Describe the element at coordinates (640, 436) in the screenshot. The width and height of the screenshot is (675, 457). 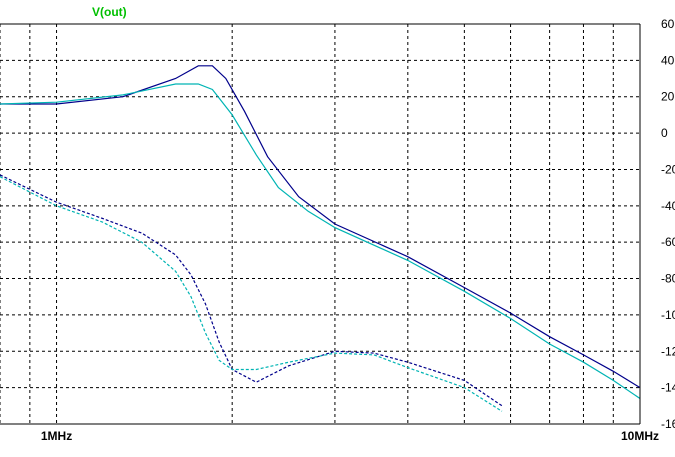
I see `x-tick-label: 10MHz` at that location.